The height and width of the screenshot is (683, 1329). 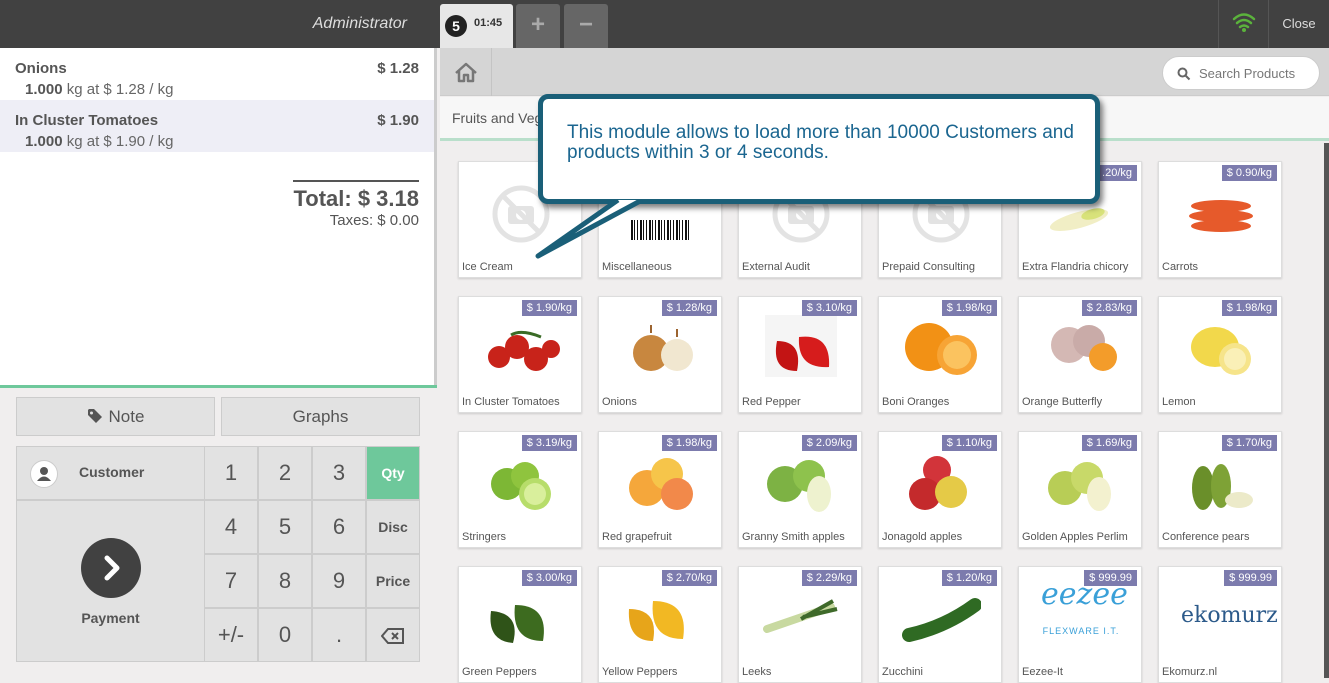 What do you see at coordinates (664, 24) in the screenshot?
I see `top-bar: Administrator 5 01:45 + − Close` at bounding box center [664, 24].